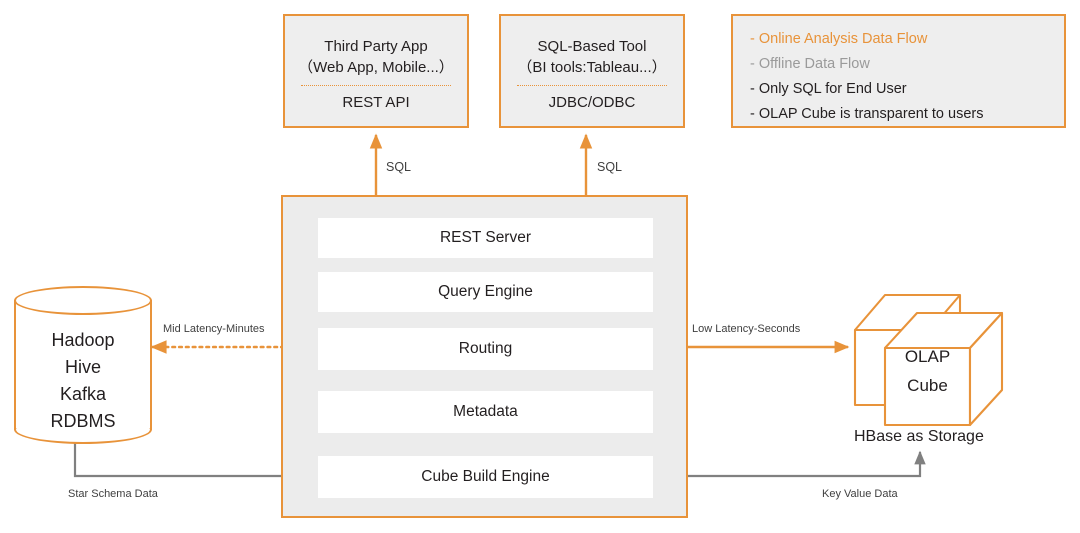 This screenshot has width=1080, height=533. Describe the element at coordinates (214, 329) in the screenshot. I see `mid-latency-label: Mid Latency-Minutes` at that location.